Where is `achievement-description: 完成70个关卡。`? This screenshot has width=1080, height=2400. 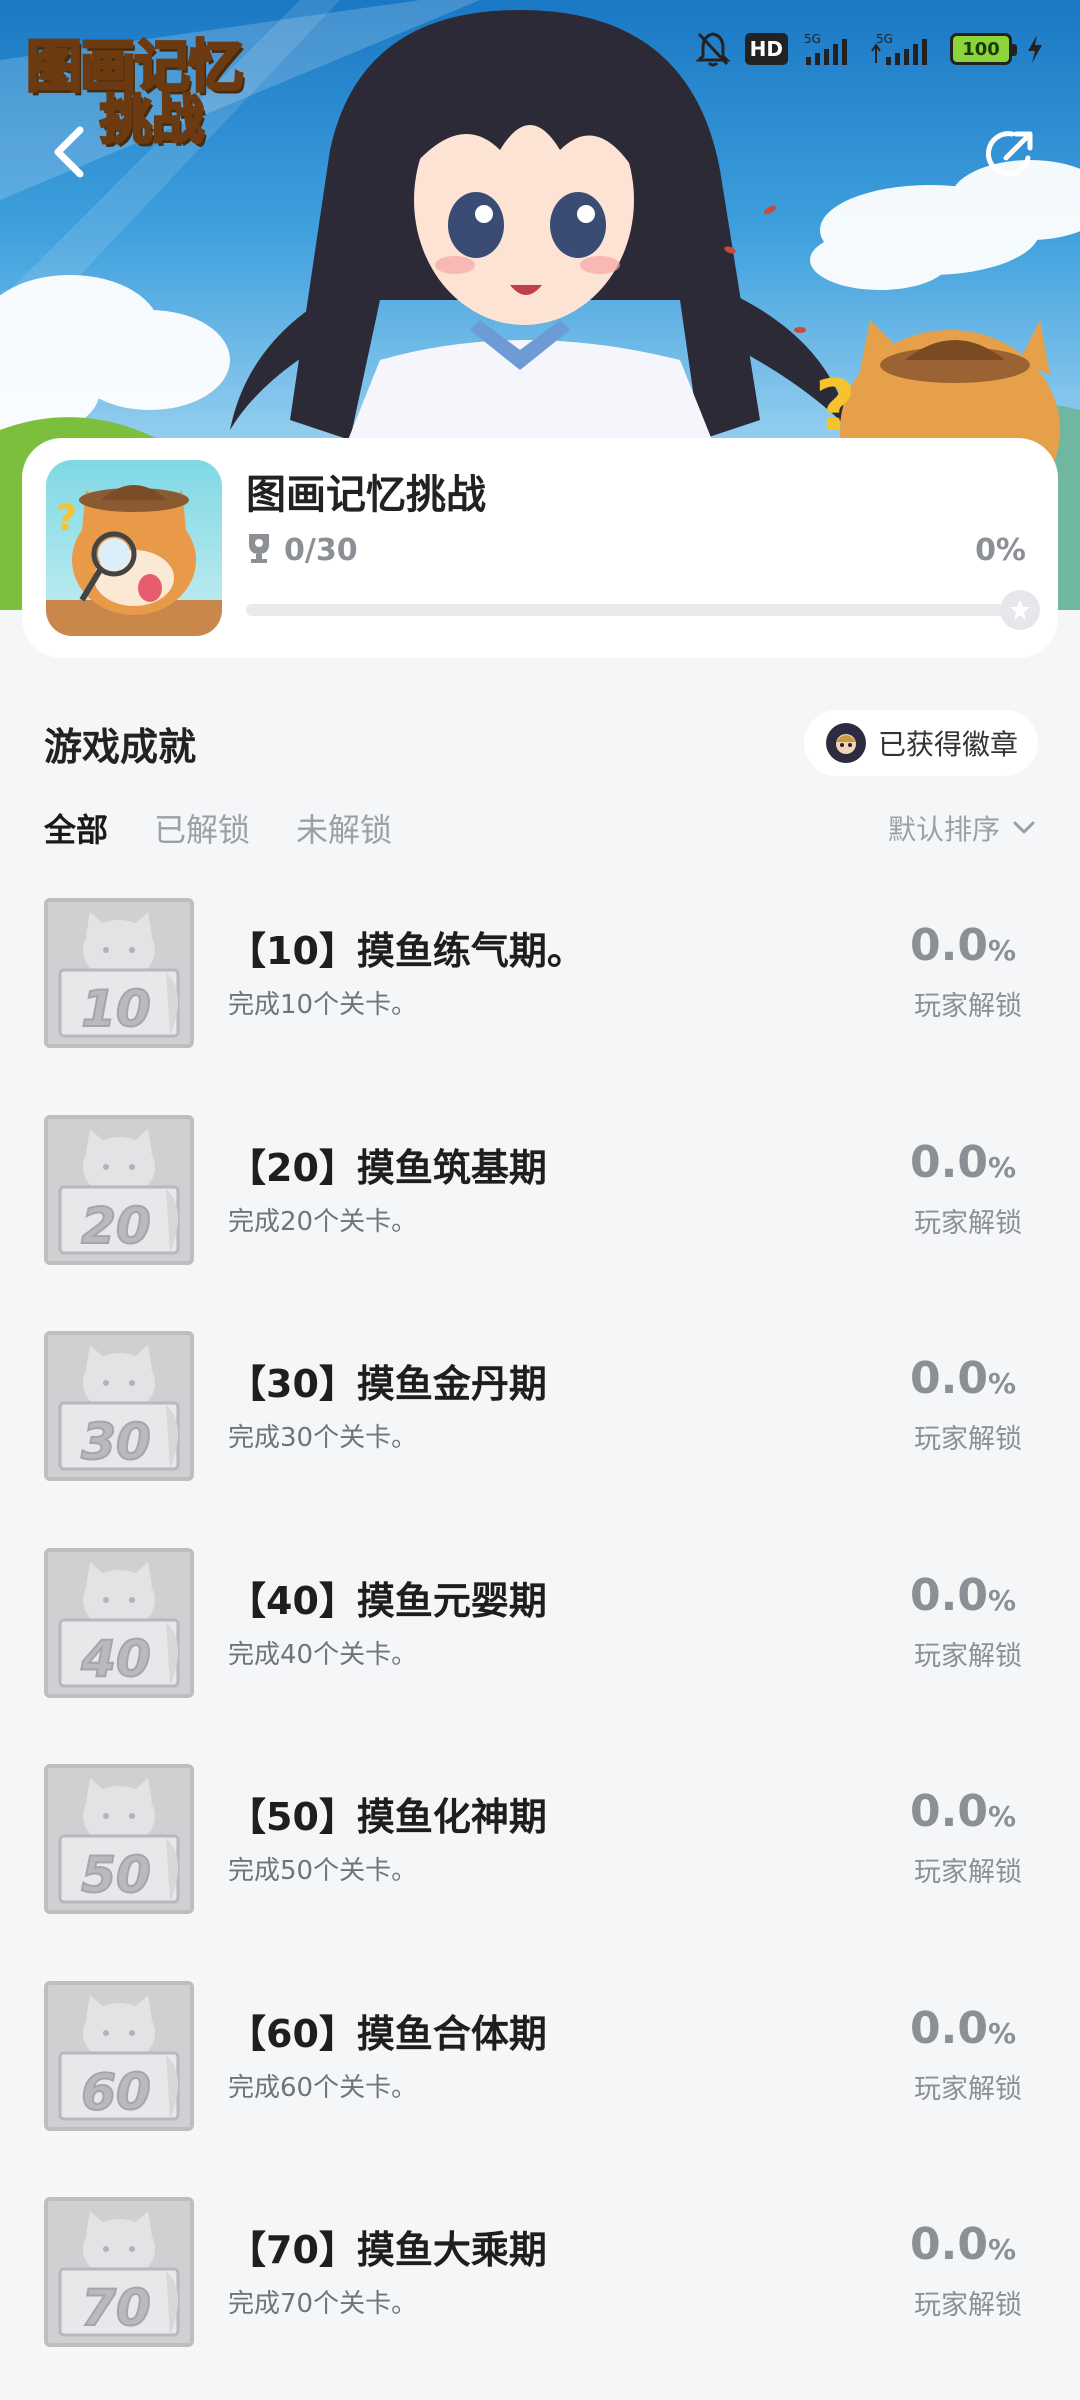 achievement-description: 完成70个关卡。 is located at coordinates (323, 2304).